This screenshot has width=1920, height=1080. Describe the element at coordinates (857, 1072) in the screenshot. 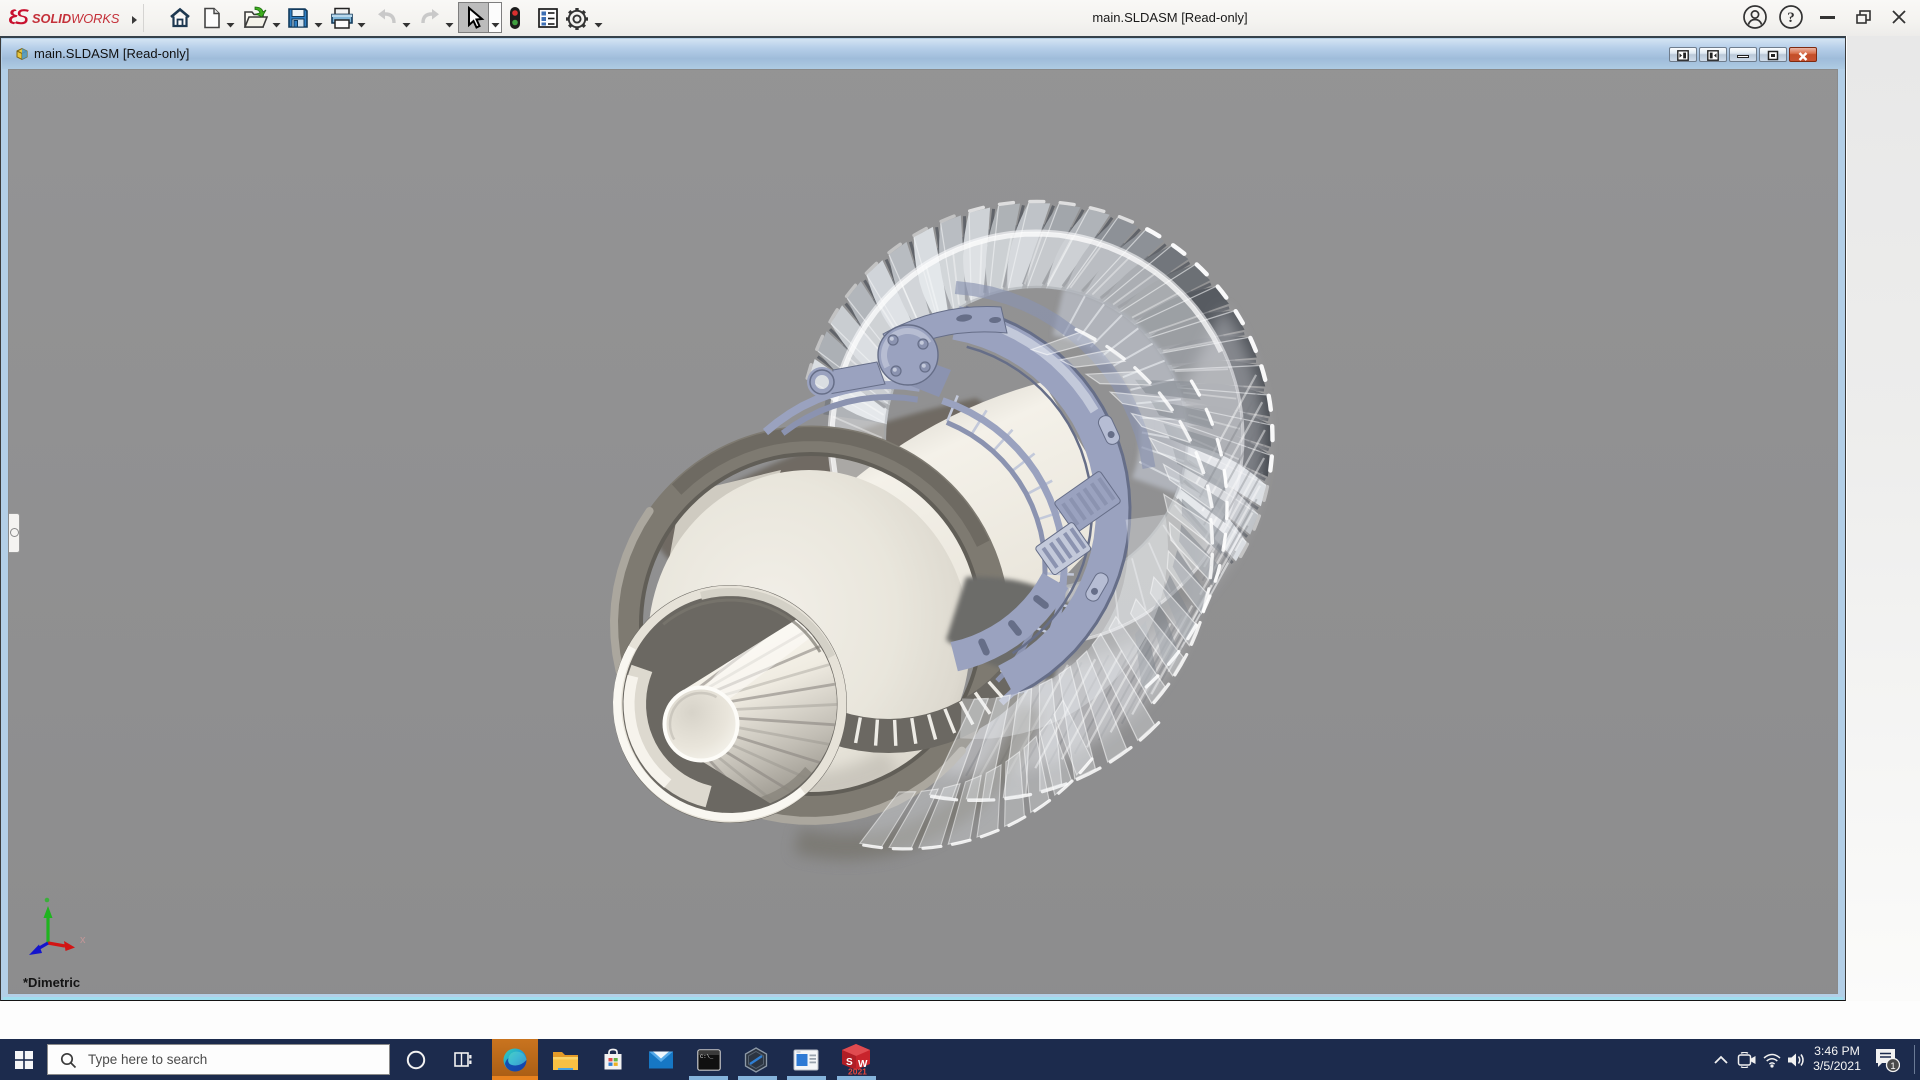

I see `svg-text: 2021` at that location.